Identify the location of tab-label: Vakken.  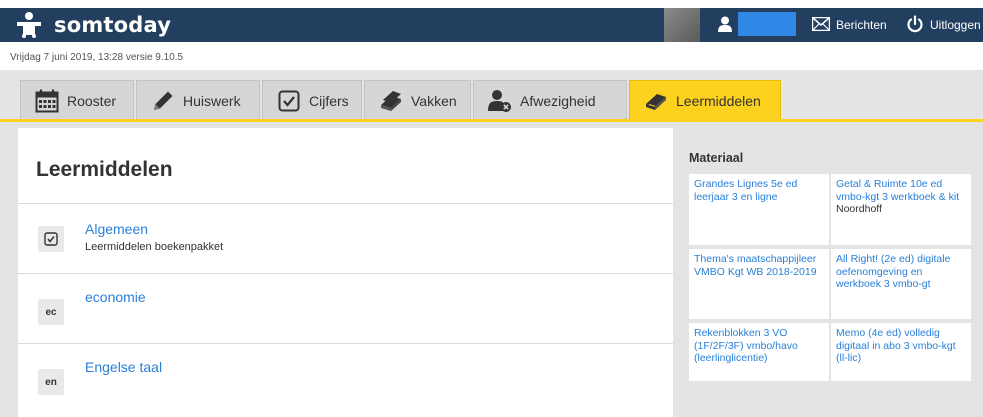
(434, 100).